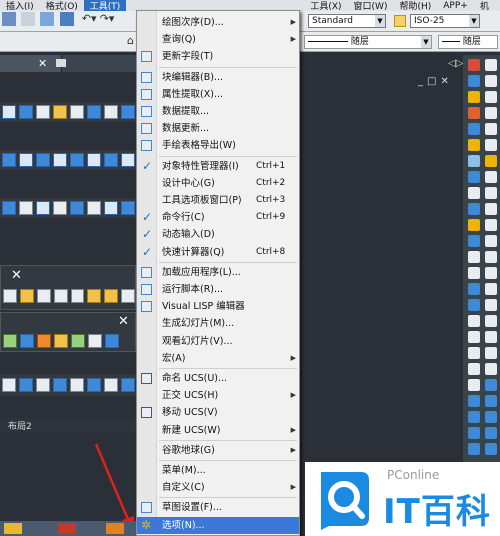 The image size is (500, 536). I want to click on tab-layout2: 布局2, so click(20, 425).